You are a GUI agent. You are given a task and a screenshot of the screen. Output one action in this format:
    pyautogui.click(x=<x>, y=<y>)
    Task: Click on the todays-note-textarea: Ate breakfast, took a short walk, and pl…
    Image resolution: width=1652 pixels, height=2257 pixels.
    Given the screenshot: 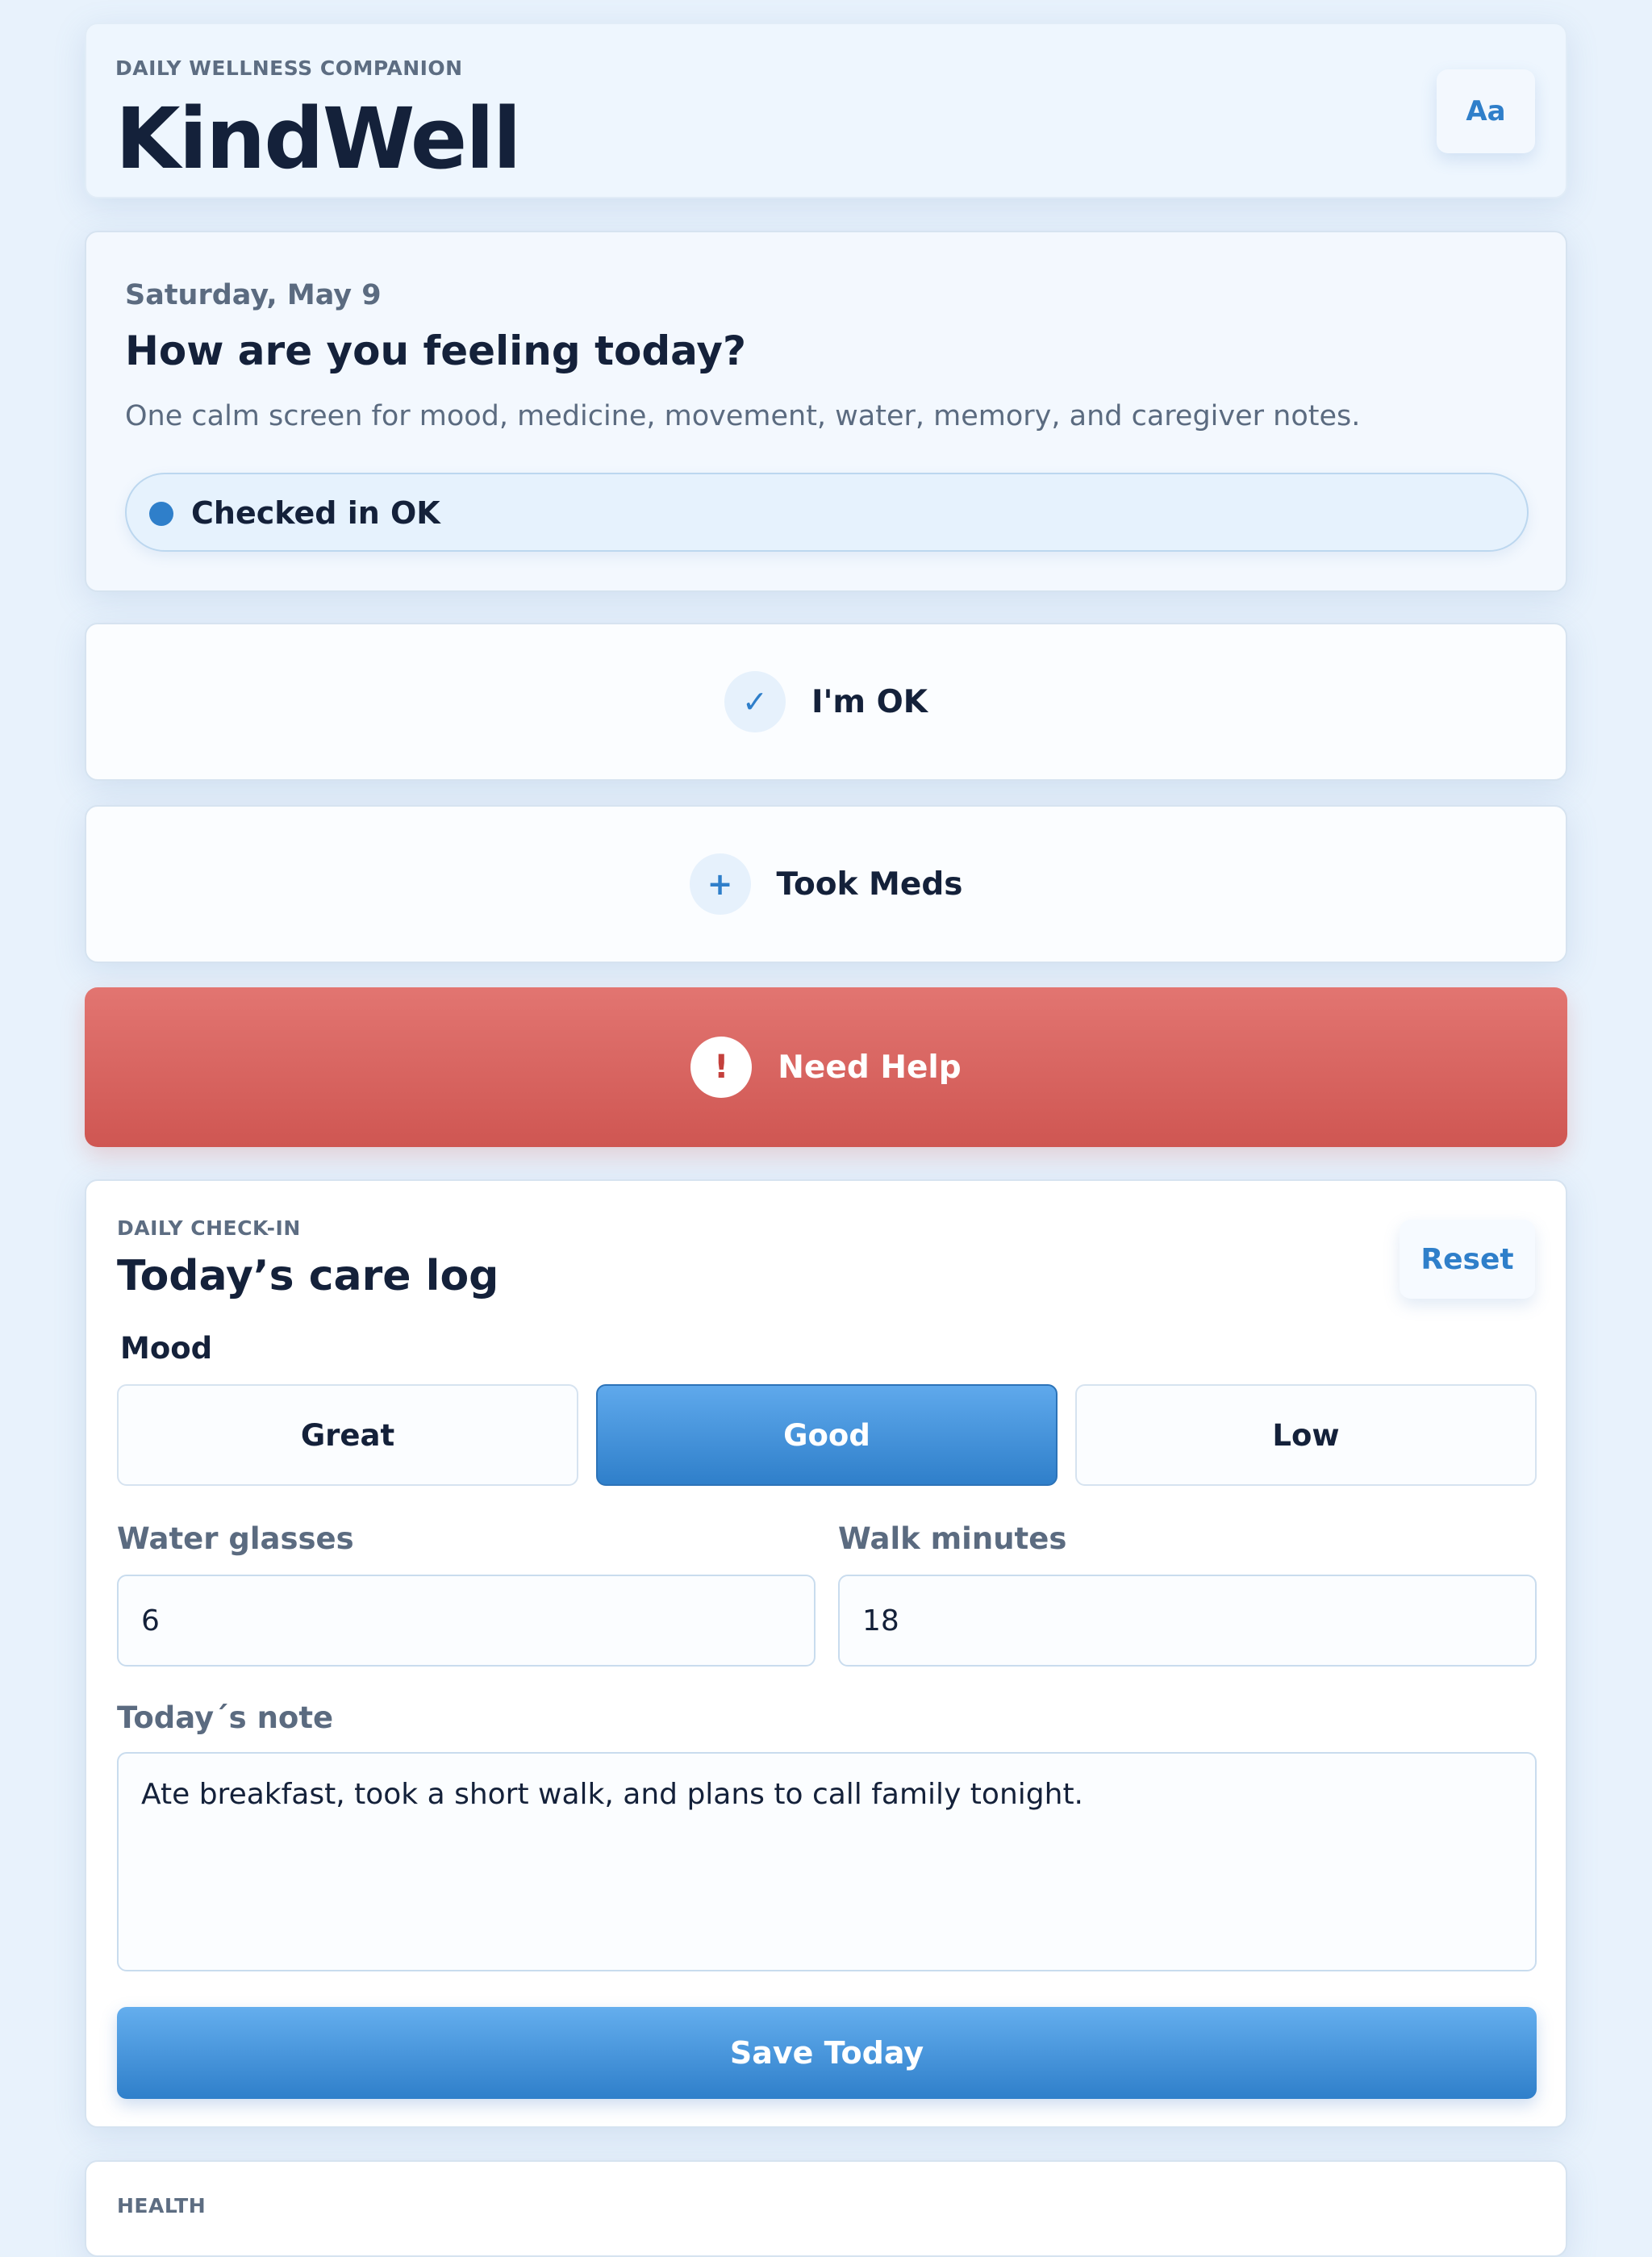 What is the action you would take?
    pyautogui.click(x=827, y=1862)
    